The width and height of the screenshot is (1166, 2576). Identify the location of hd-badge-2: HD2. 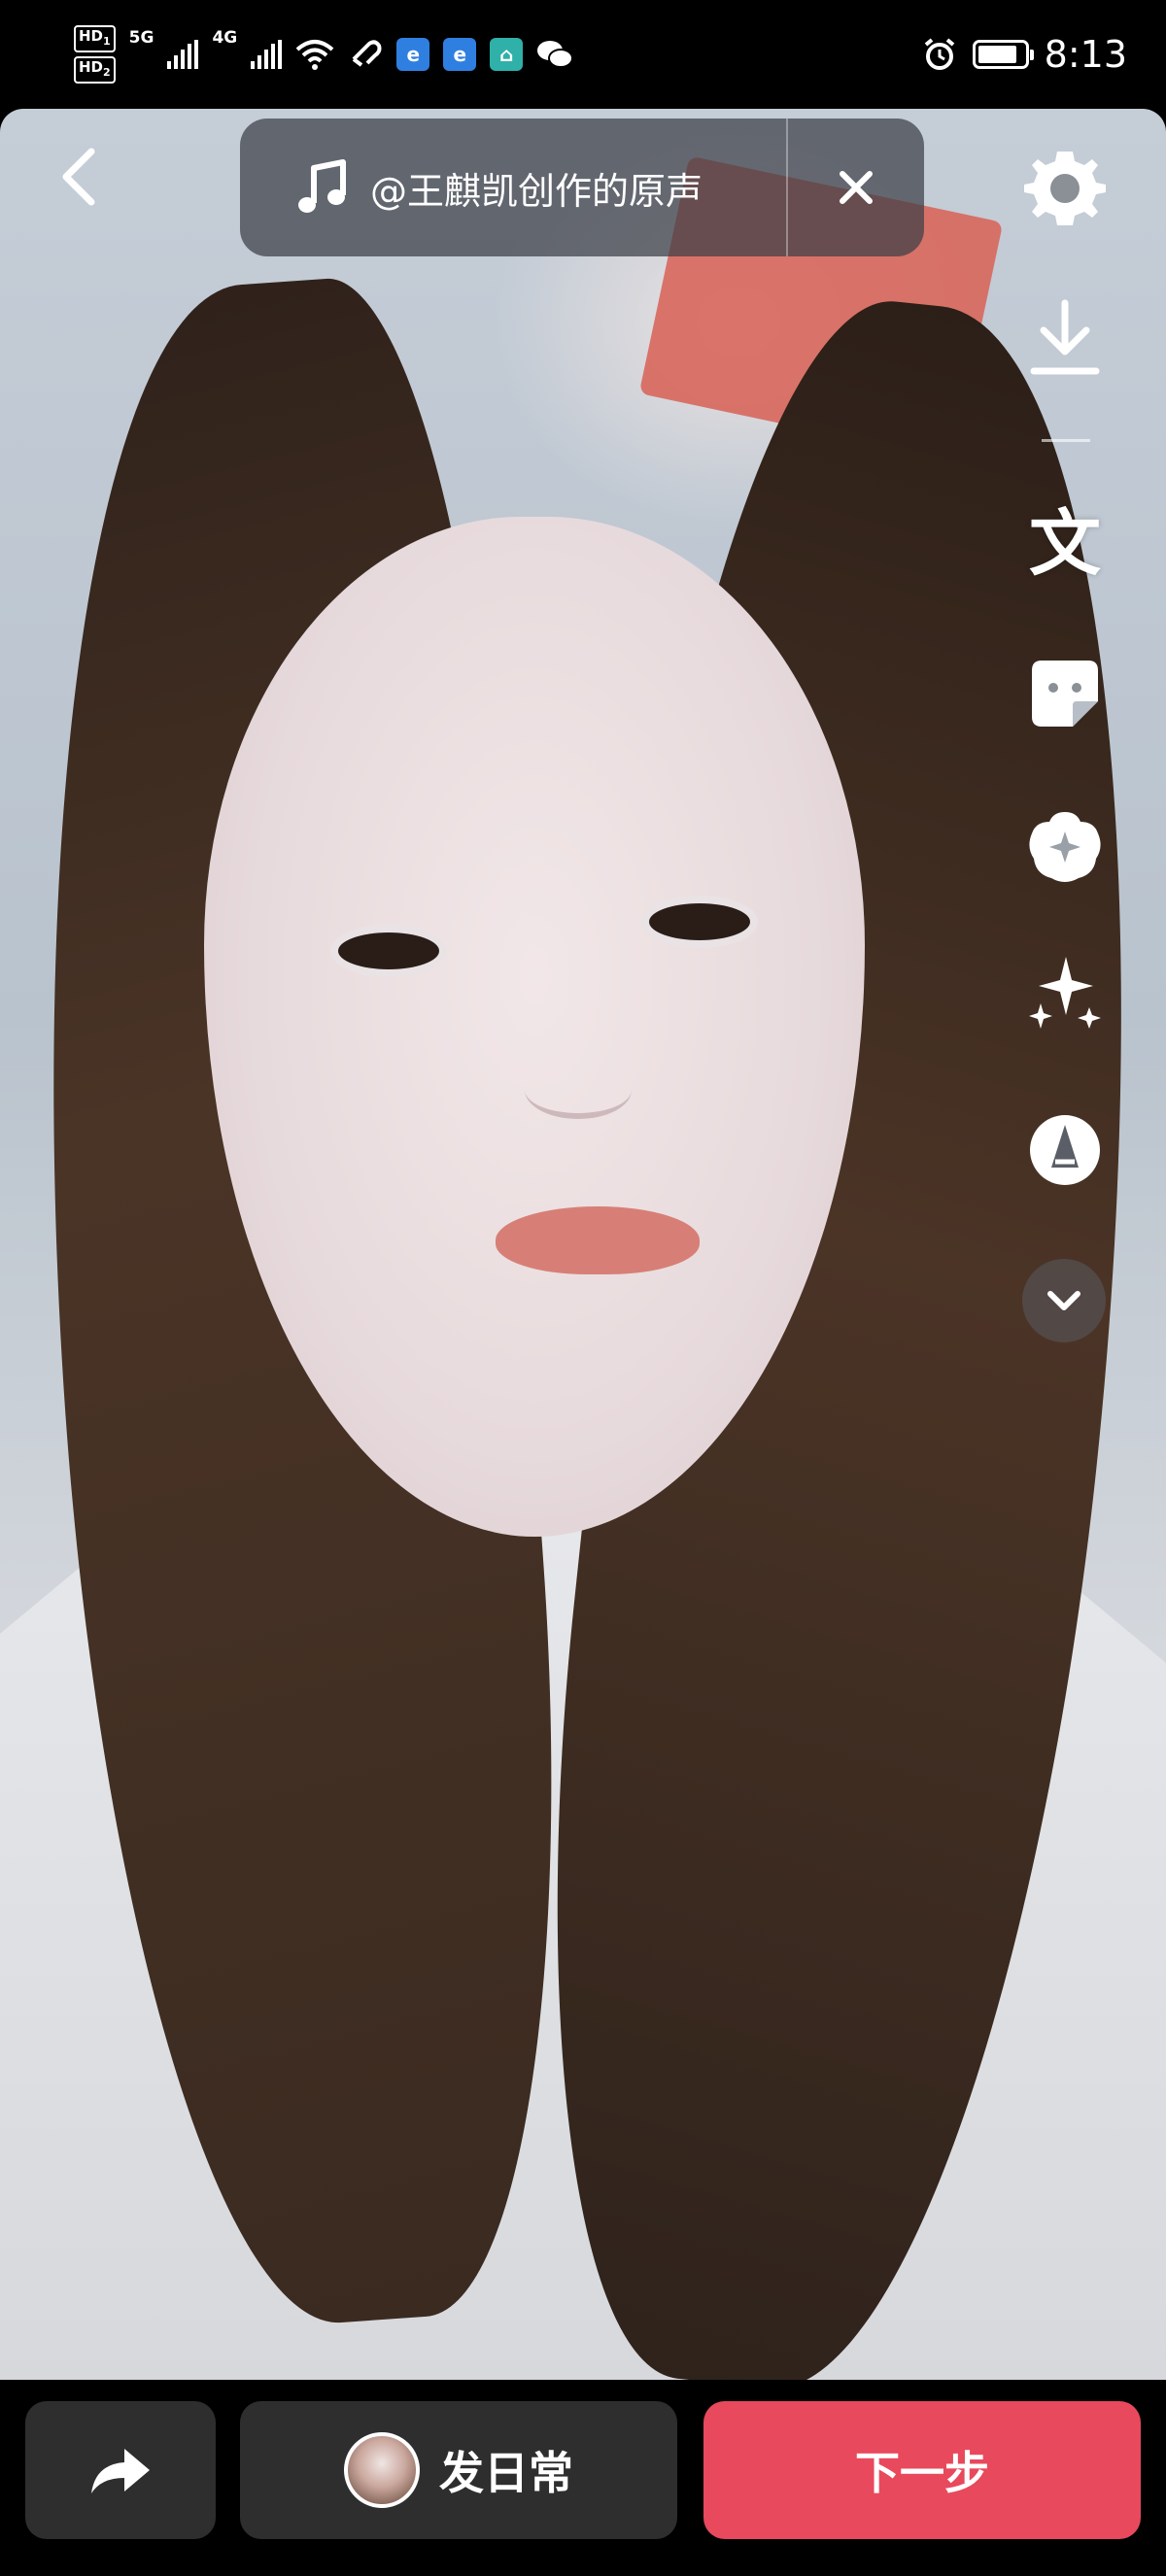
(95, 70).